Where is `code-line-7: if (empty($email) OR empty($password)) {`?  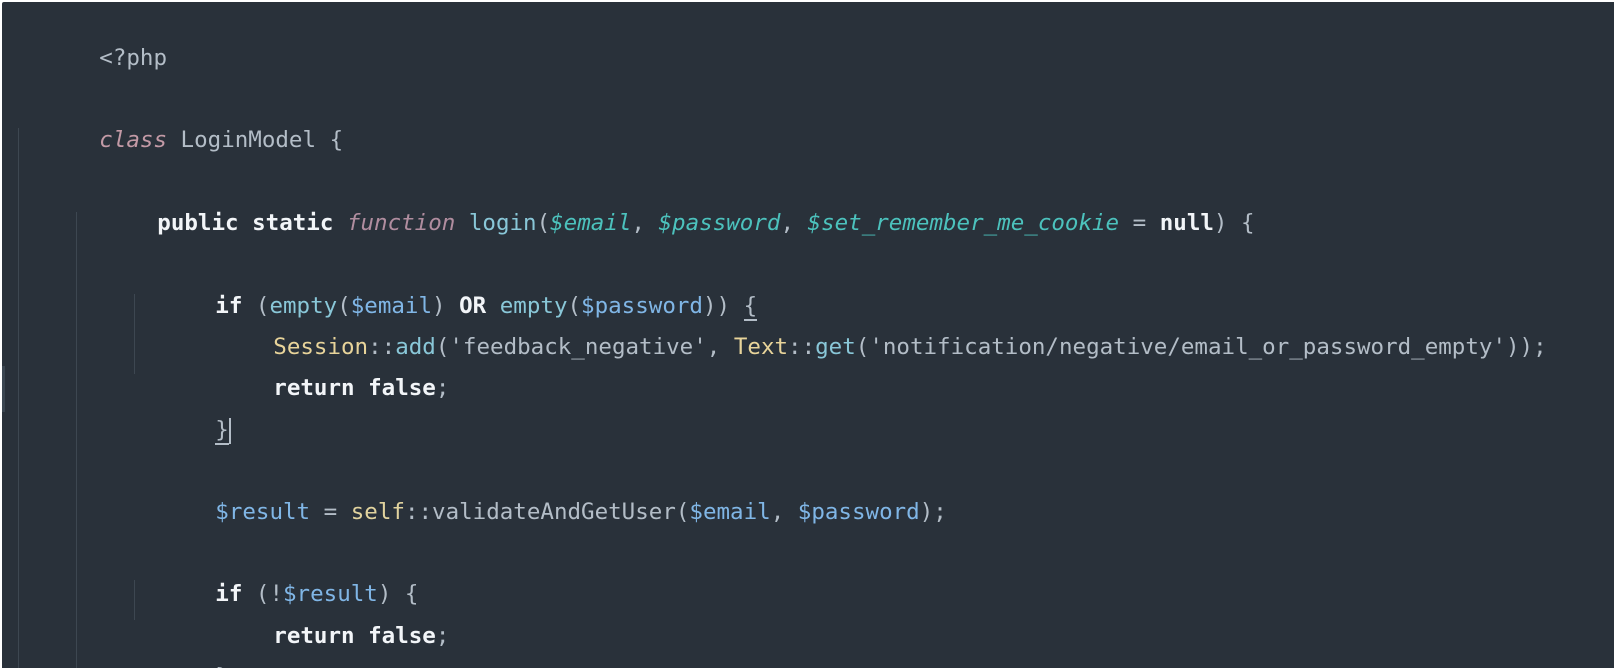 code-line-7: if (empty($email) OR empty($password)) { is located at coordinates (874, 283).